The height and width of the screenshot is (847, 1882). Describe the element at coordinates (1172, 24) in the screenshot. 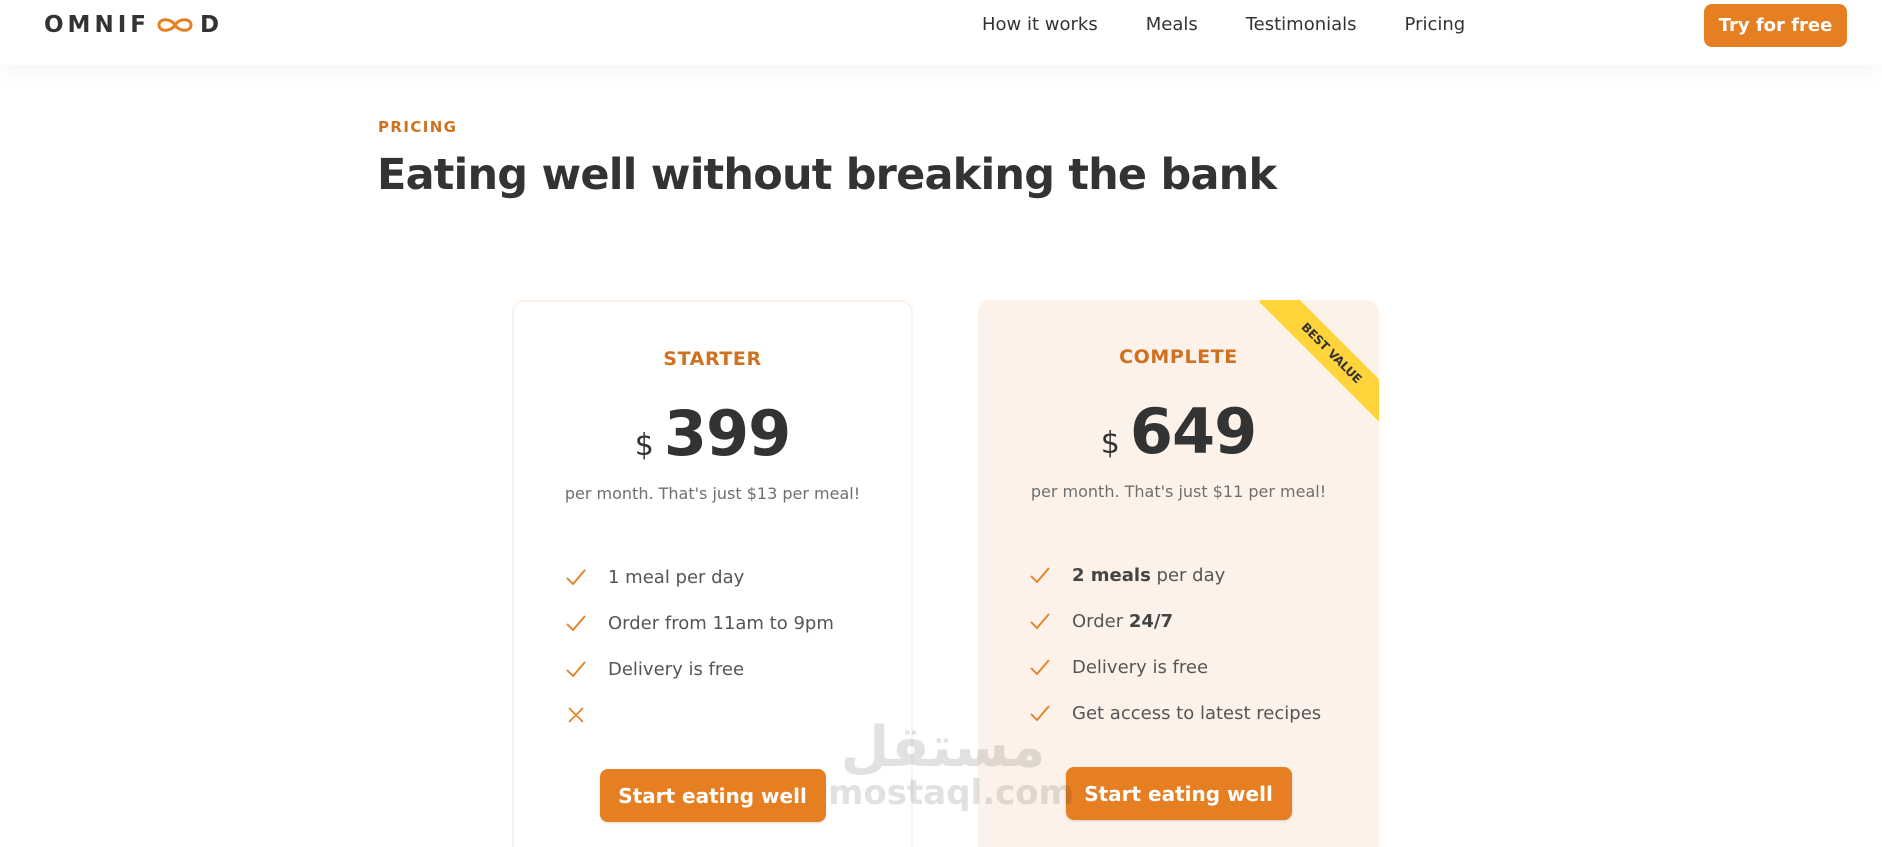

I see `nav-link-meals: Meals` at that location.